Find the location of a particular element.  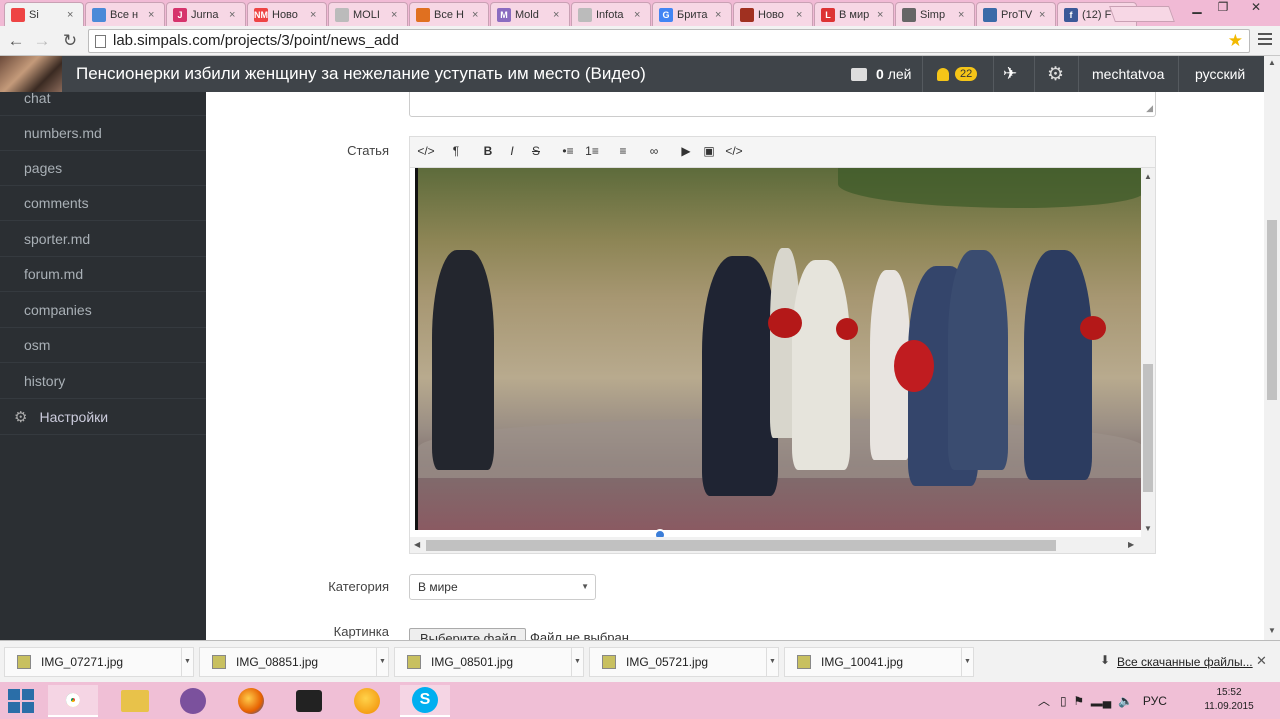

chrome-taskbar-icon is located at coordinates (73, 701).